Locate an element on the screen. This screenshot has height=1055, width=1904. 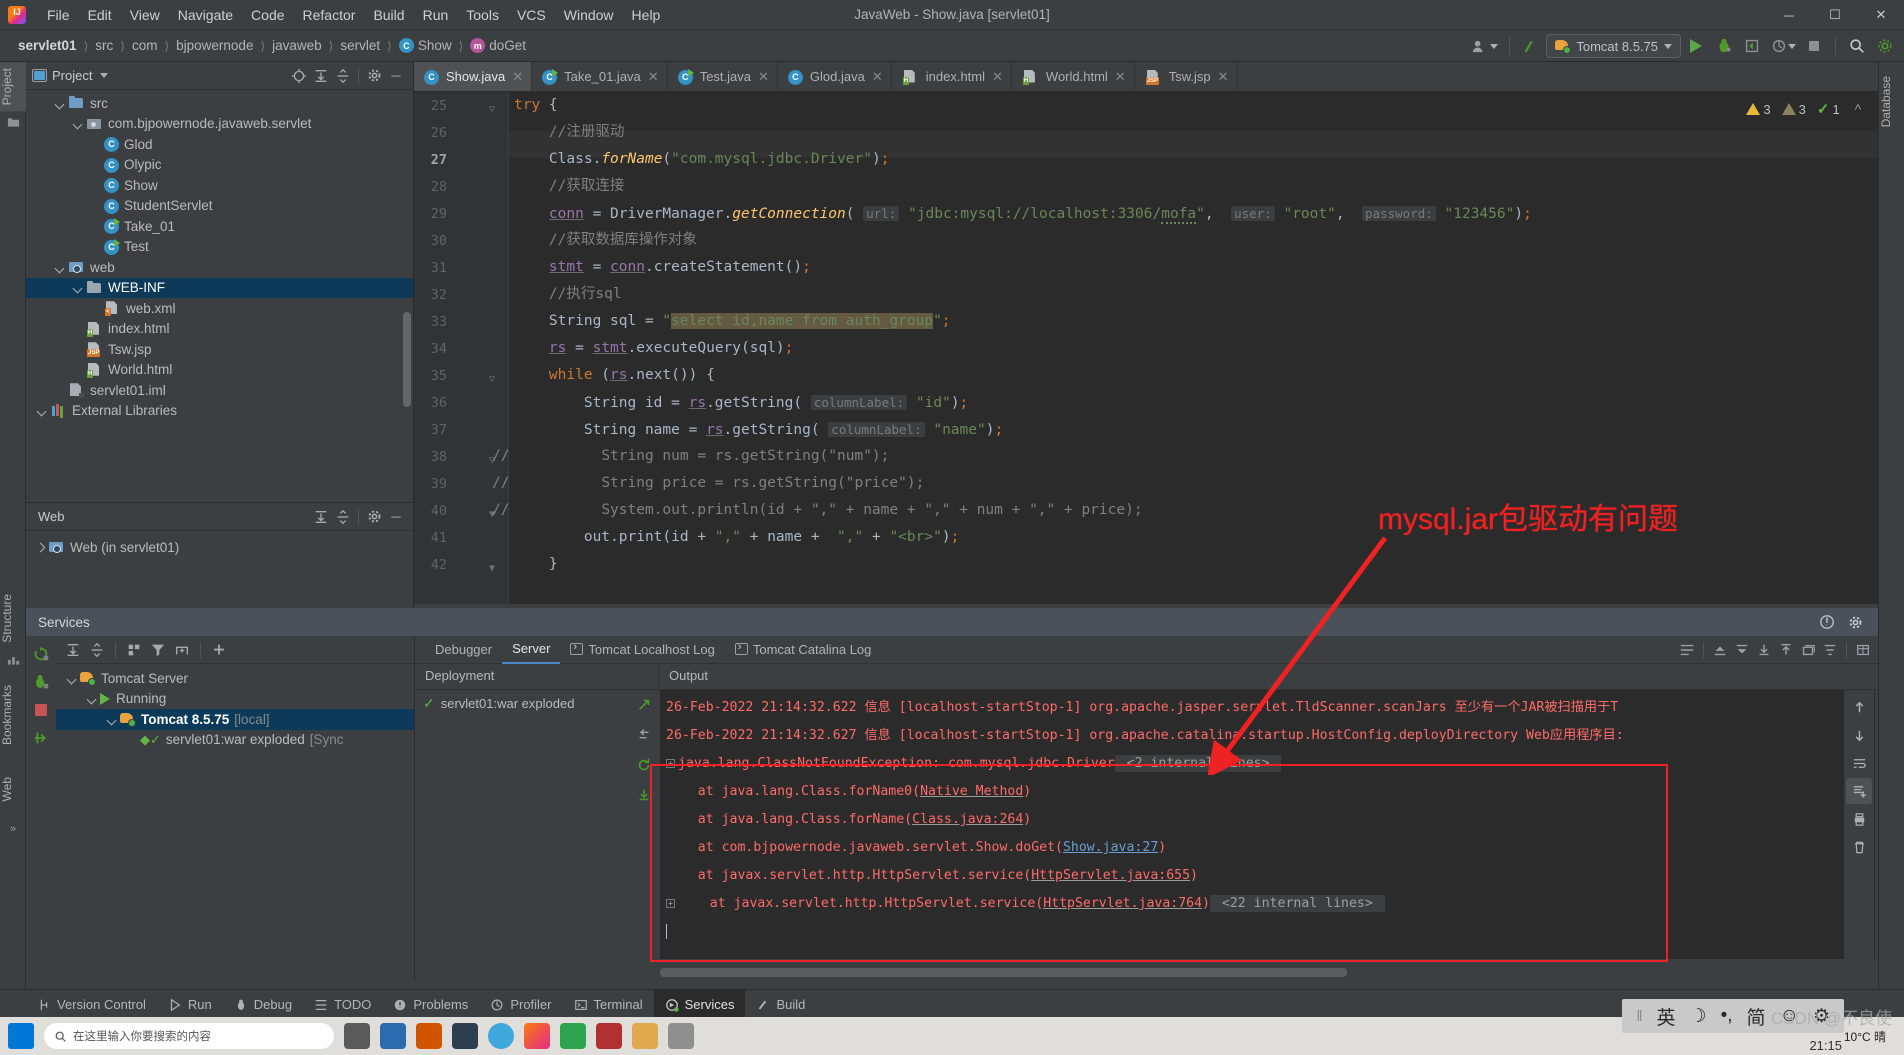
project-tree-item-world-html: H World.html is located at coordinates (219, 370).